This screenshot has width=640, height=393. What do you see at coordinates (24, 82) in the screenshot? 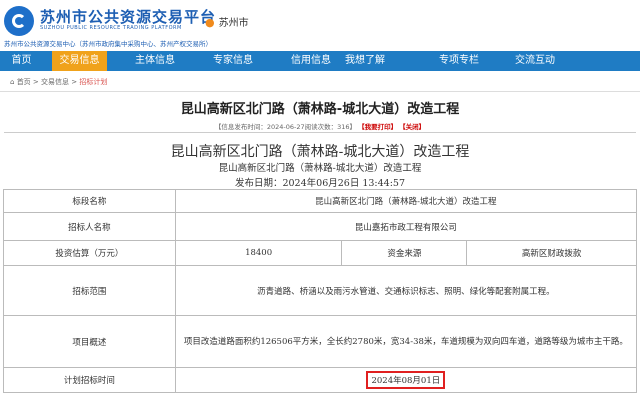
I see `breadcrumb-item-home: 首页` at bounding box center [24, 82].